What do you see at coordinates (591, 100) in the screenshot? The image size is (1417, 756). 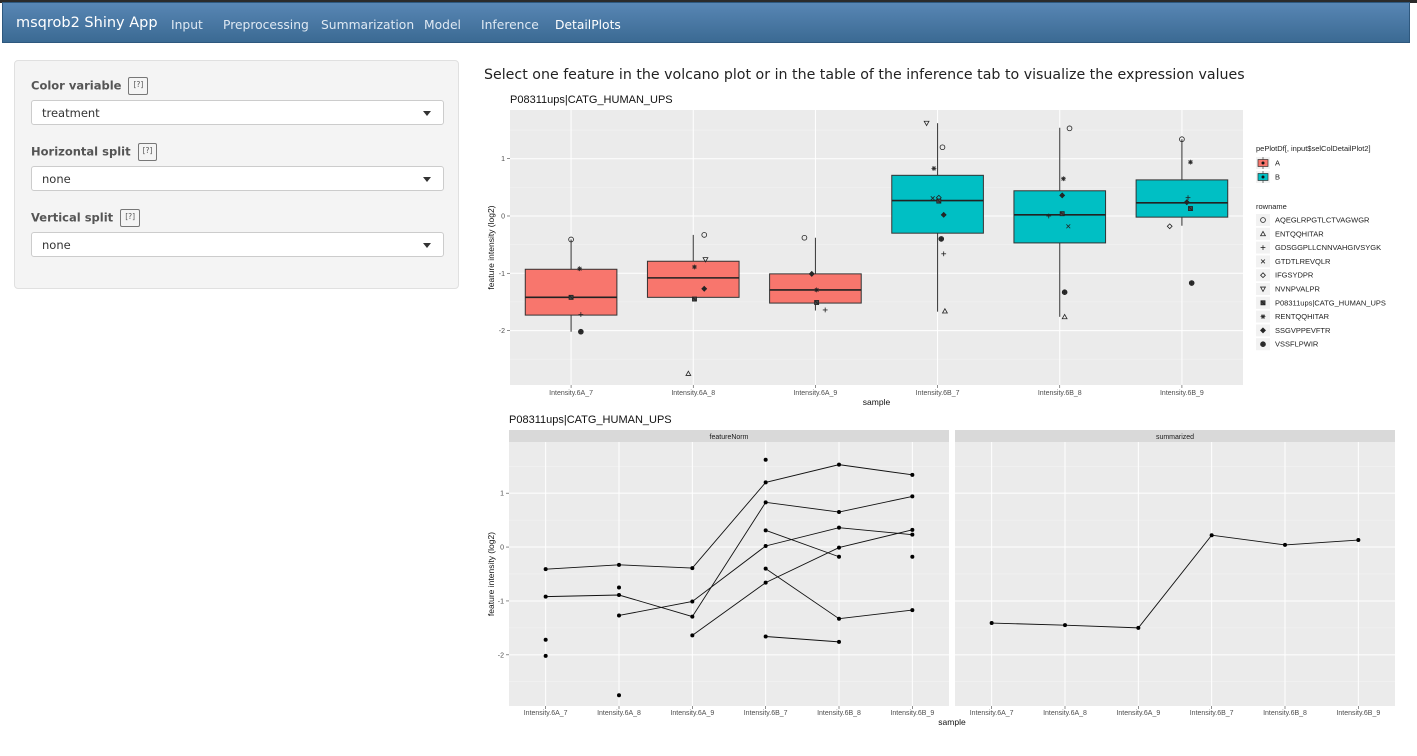 I see `boxplot-title: P08311ups|CATG_HUMAN_UPS` at bounding box center [591, 100].